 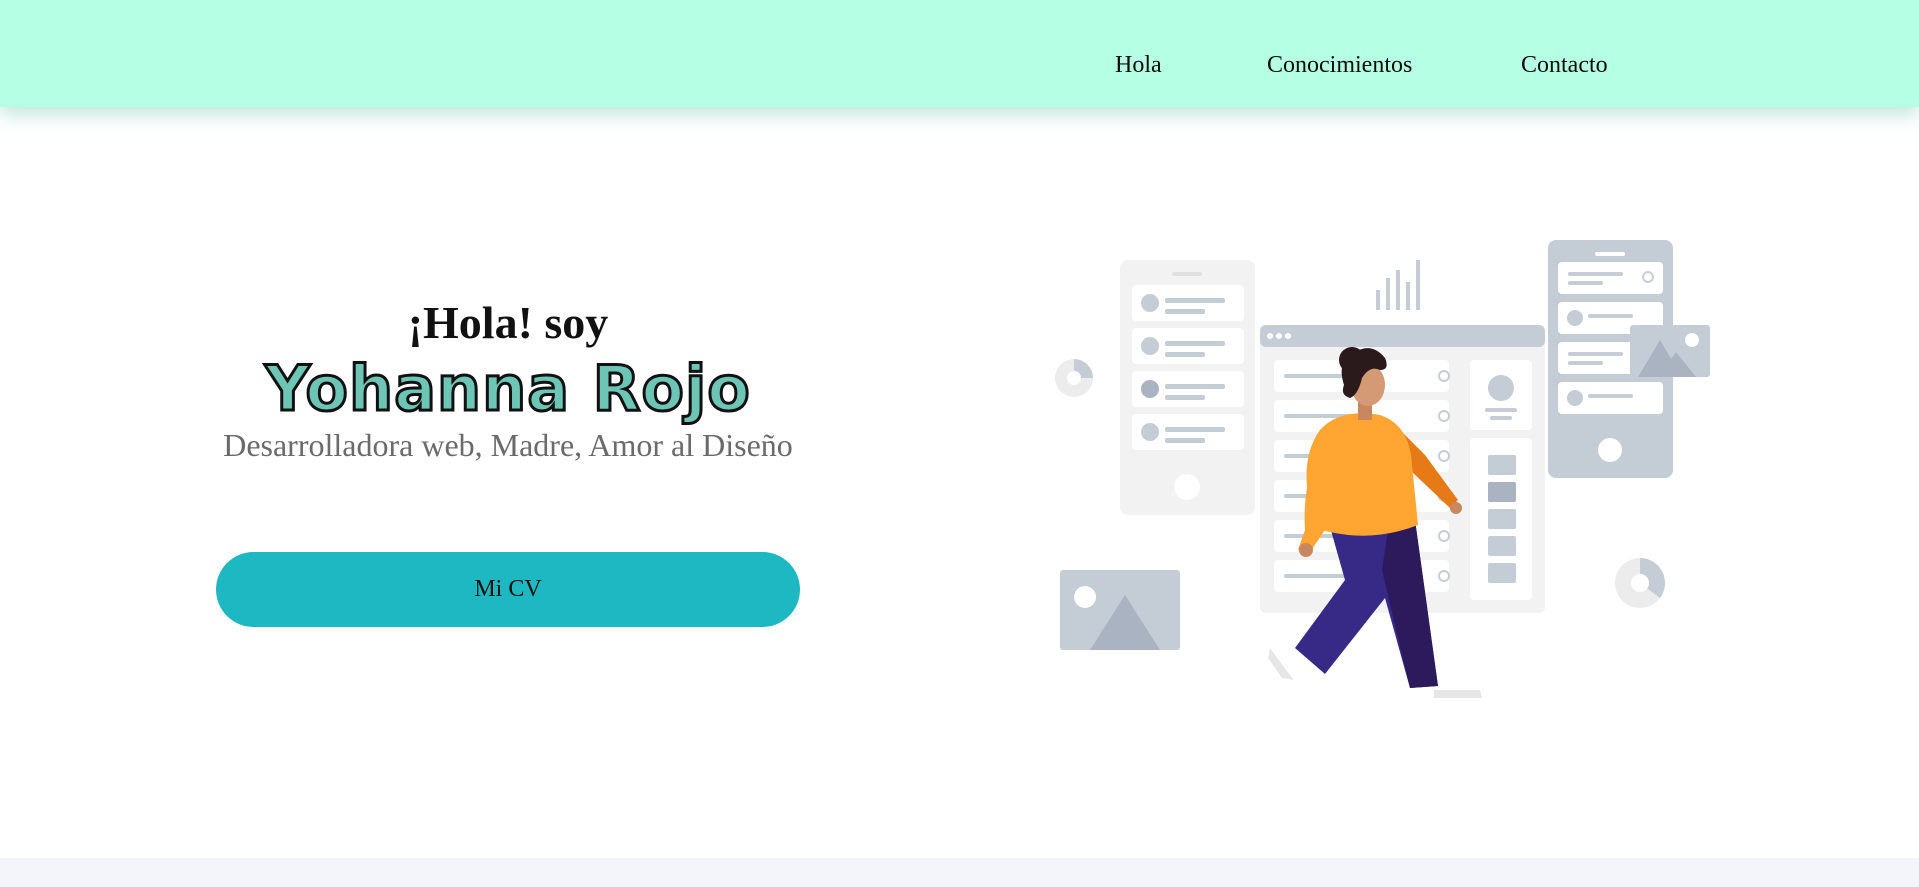 I want to click on hero-greeting: ¡Hola! soy, so click(x=508, y=322).